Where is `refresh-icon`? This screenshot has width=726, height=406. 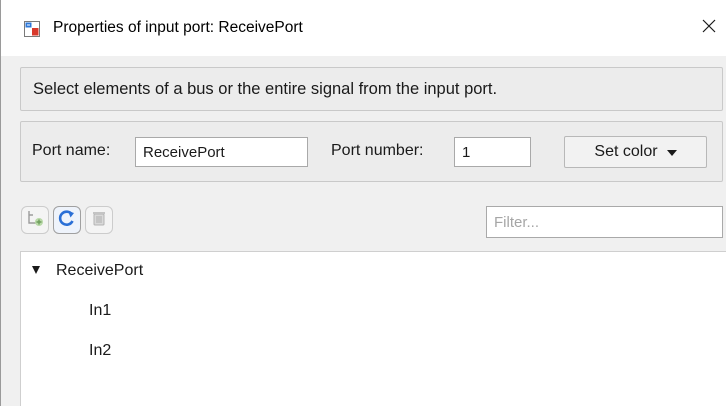
refresh-icon is located at coordinates (67, 220).